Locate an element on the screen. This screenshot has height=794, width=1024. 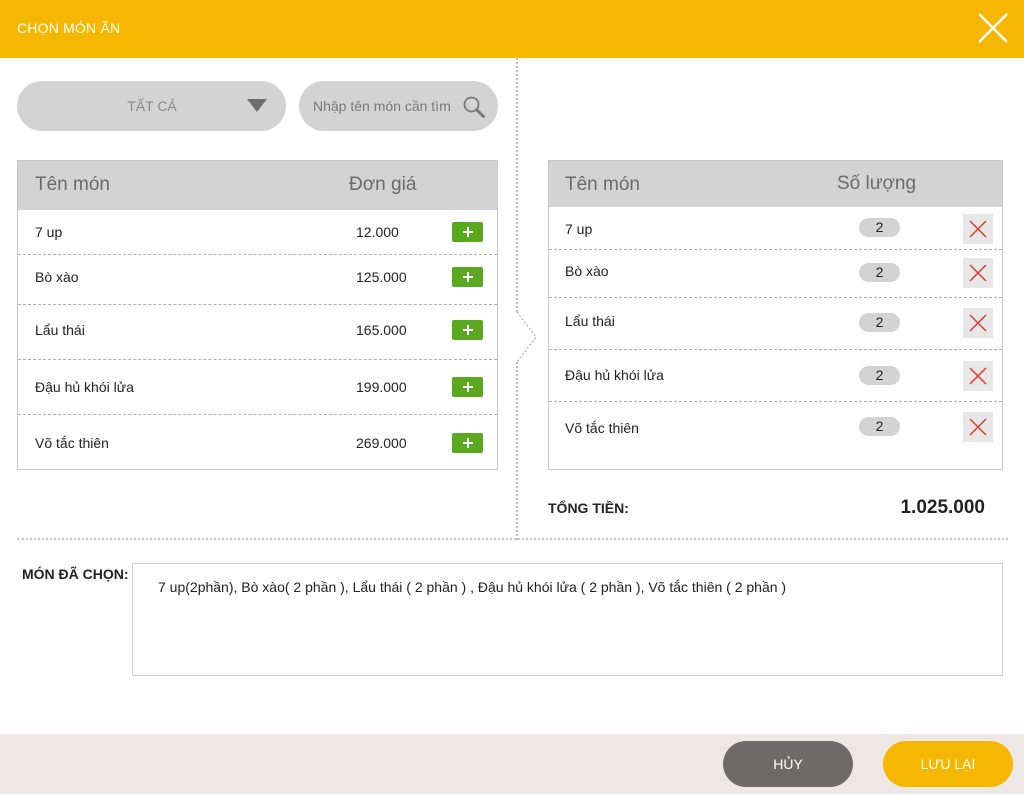
selected-row: Bò xào 2 is located at coordinates (775, 274).